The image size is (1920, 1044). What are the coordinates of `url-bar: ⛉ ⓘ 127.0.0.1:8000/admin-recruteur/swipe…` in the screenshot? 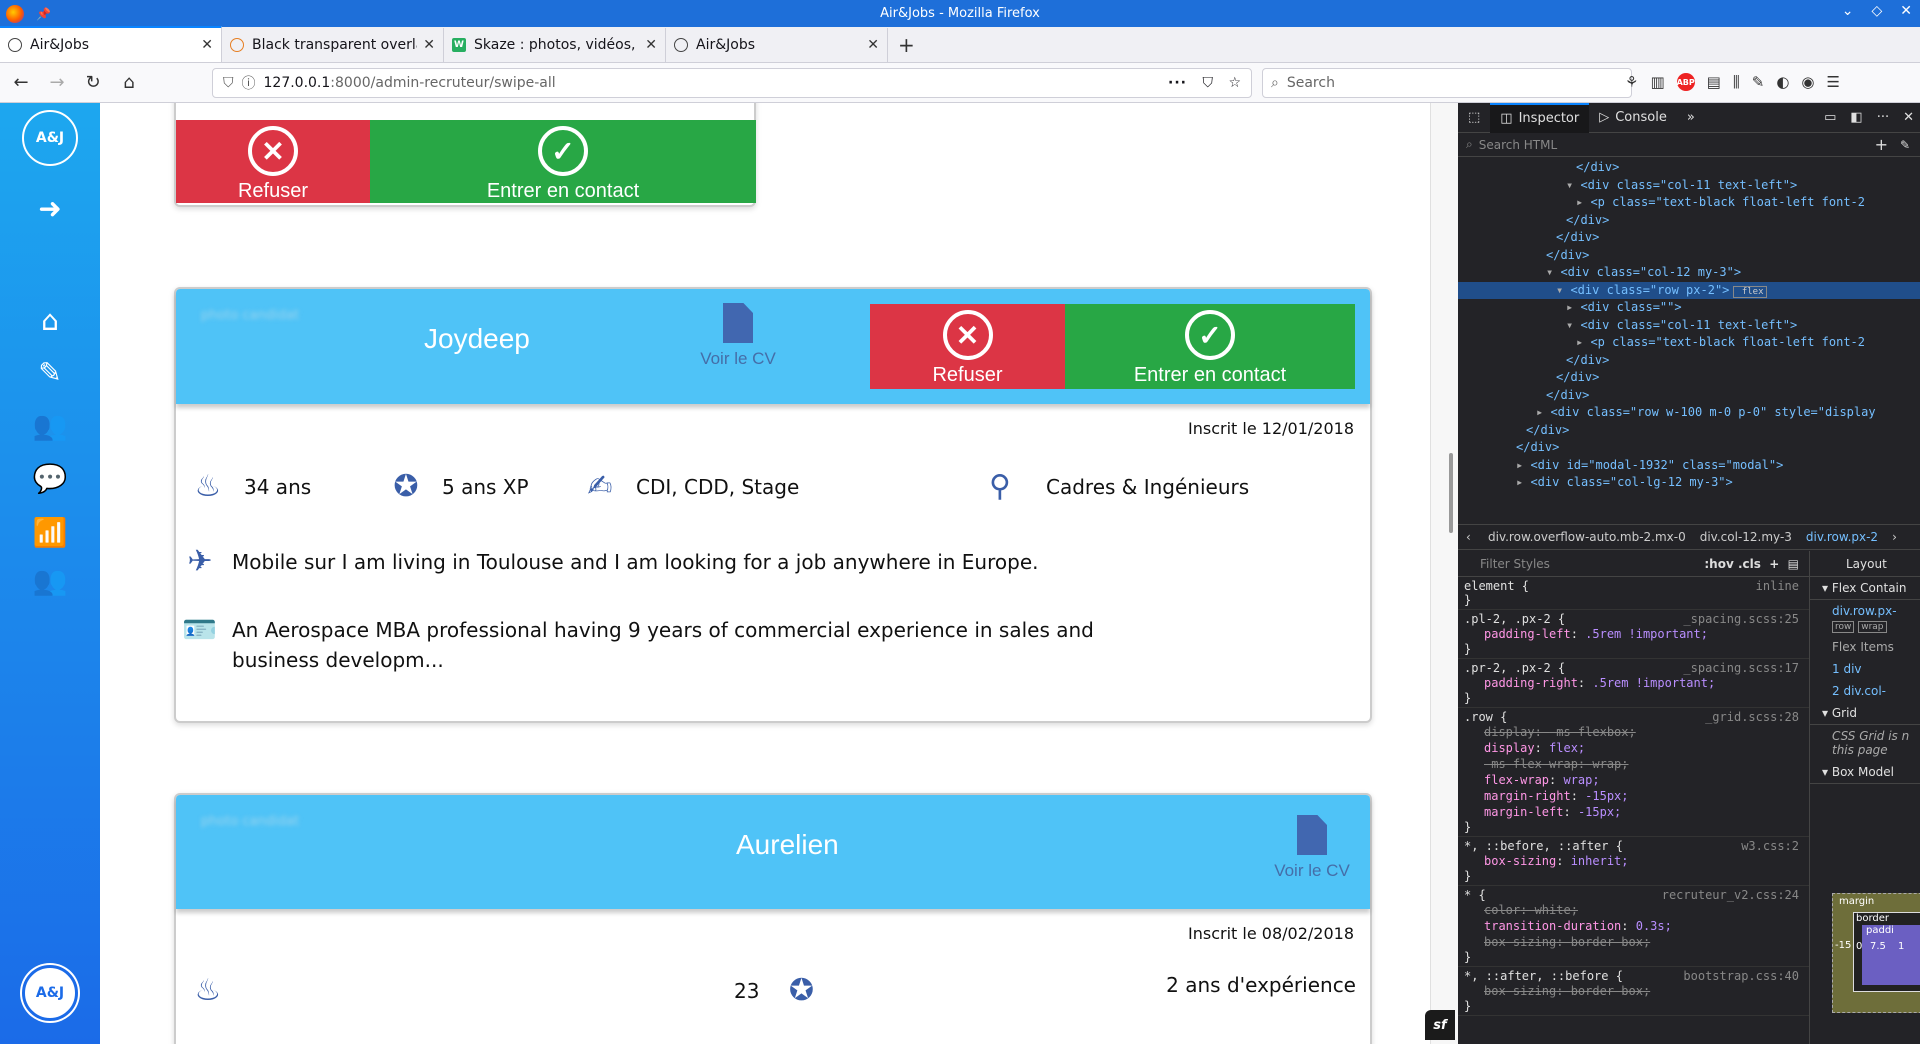 It's located at (732, 83).